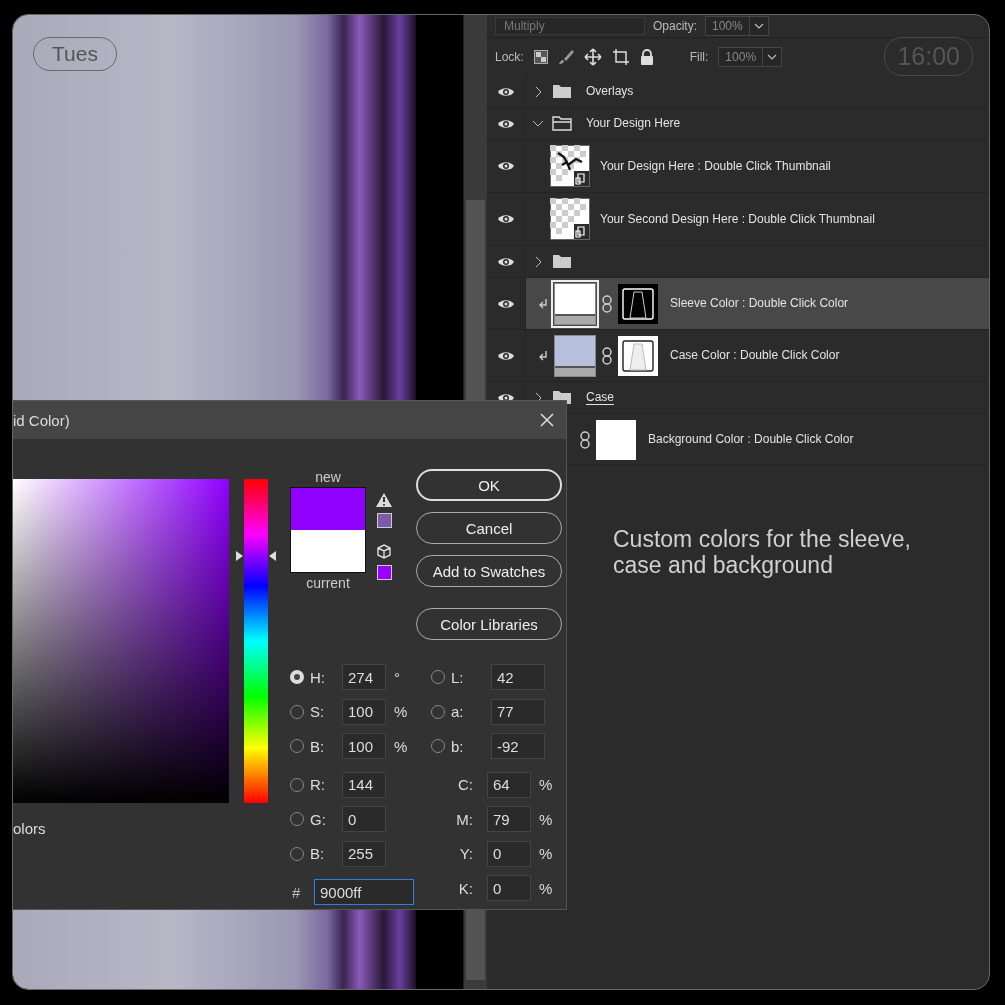 This screenshot has width=1005, height=1005. I want to click on value-field: 79, so click(509, 819).